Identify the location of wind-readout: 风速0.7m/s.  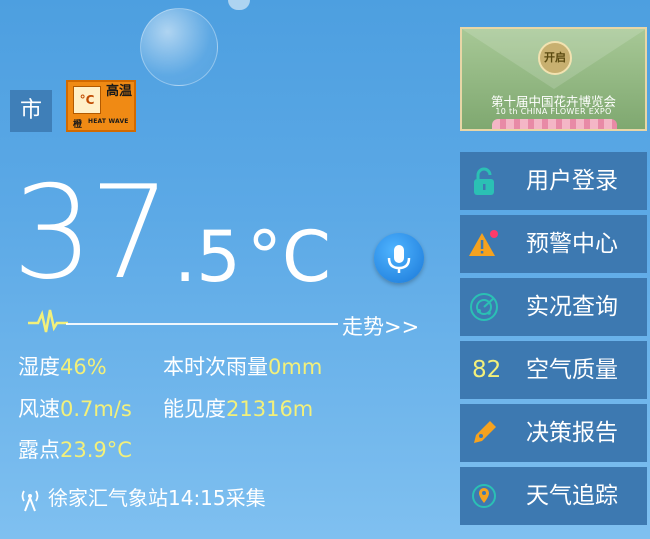
(75, 409).